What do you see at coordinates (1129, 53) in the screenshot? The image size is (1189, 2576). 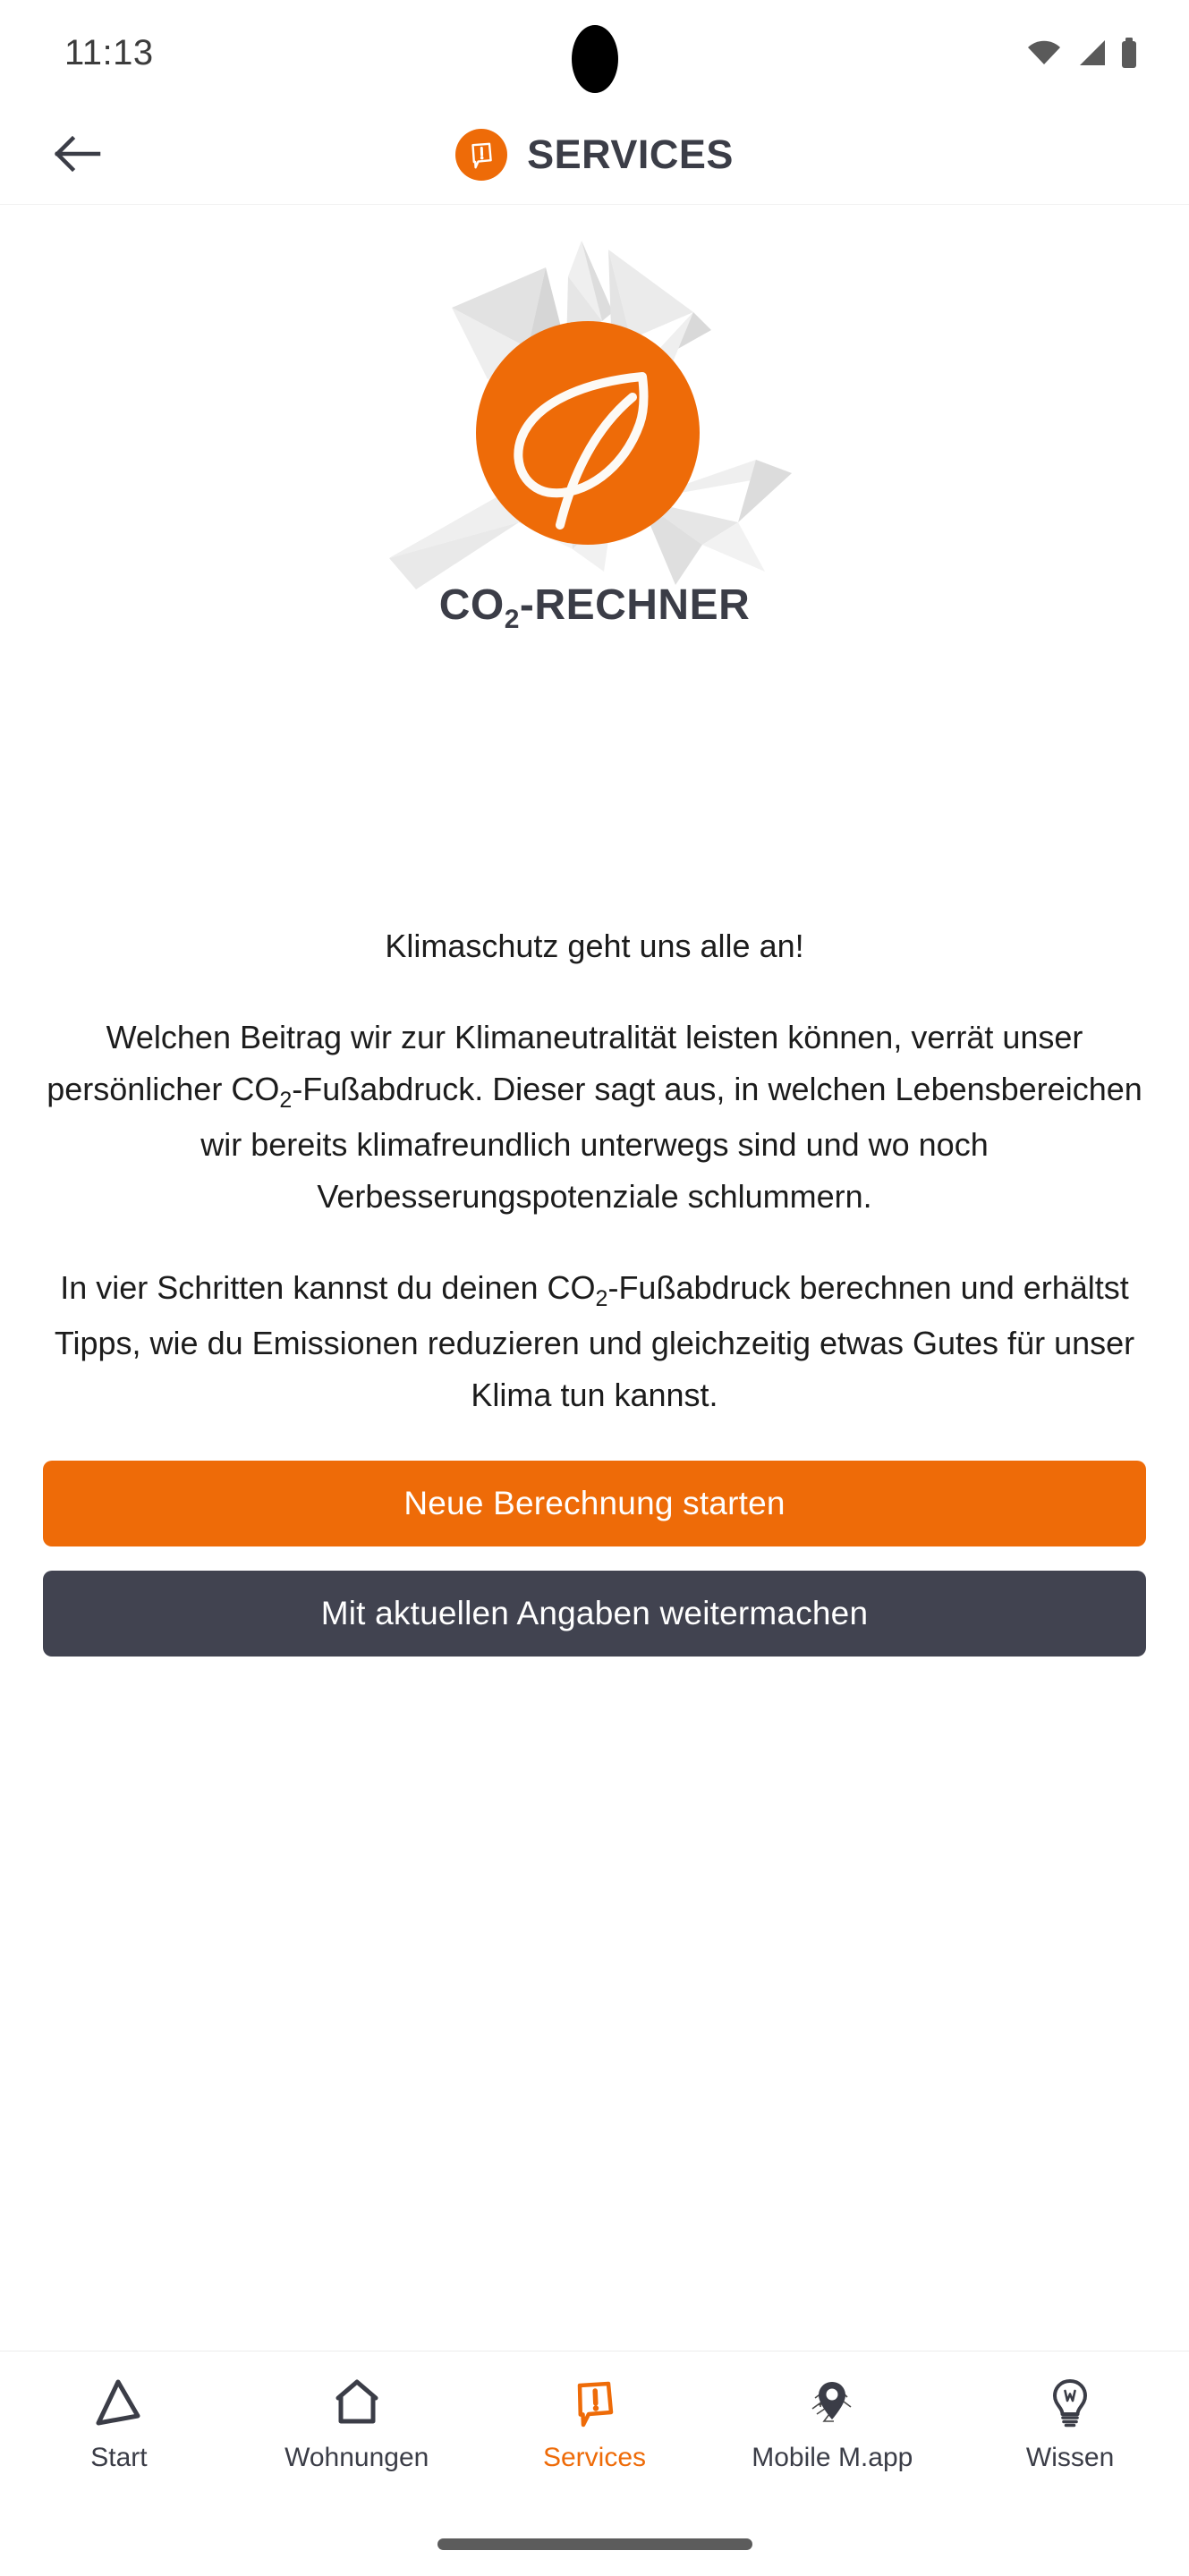 I see `battery-icon` at bounding box center [1129, 53].